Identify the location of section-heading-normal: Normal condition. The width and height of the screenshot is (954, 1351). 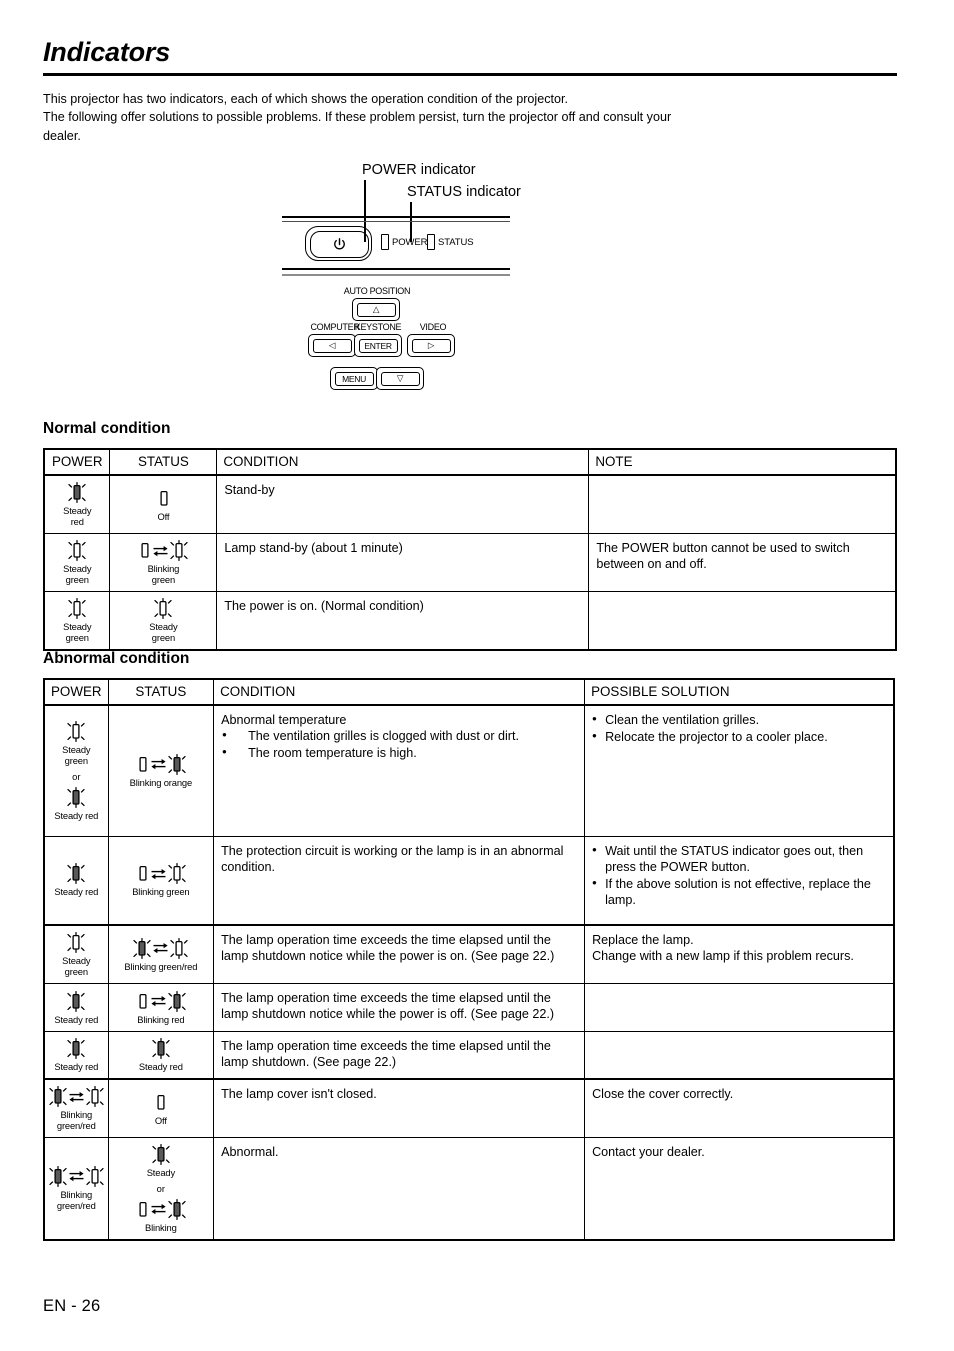
(107, 428).